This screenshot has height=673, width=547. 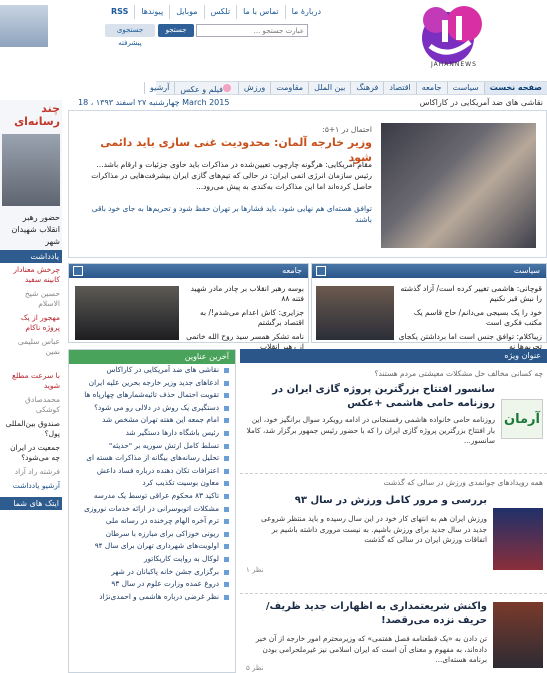 I want to click on latest-item: دروغ عمده وزارت علوم در سال ۹۳, so click(x=152, y=584).